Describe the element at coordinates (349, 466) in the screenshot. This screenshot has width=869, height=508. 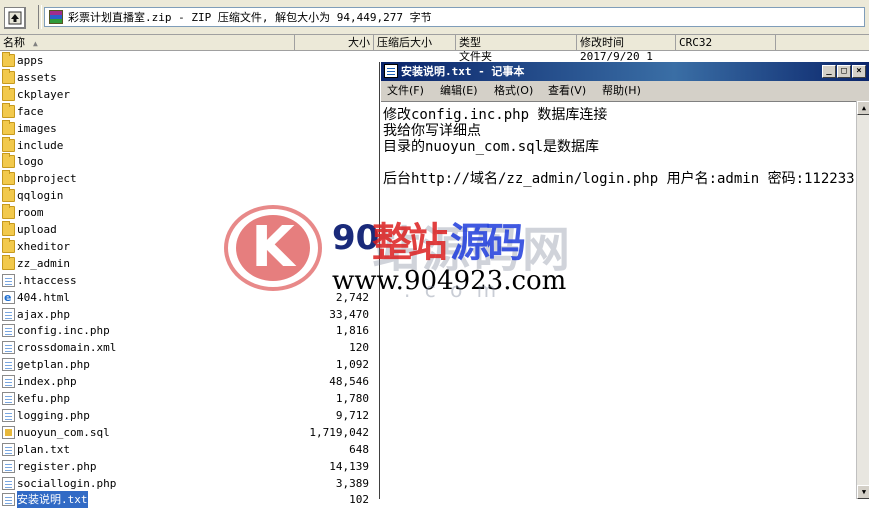
I see `file-size: 14,139` at that location.